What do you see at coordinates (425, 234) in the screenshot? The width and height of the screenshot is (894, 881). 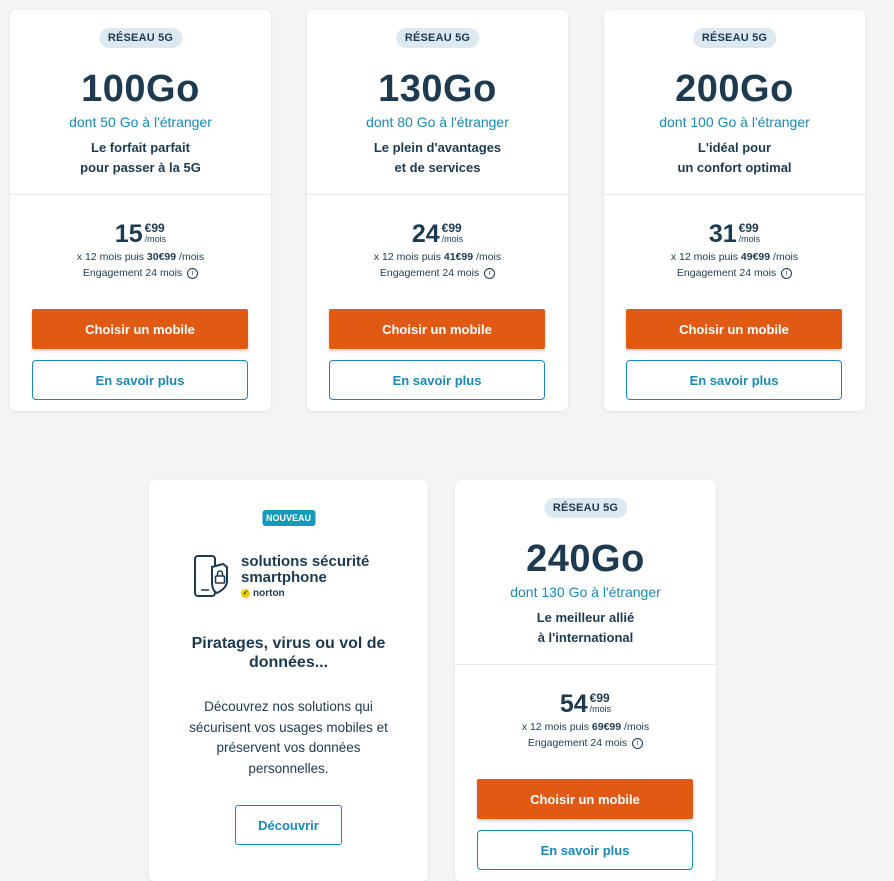 I see `price-euros: 24` at bounding box center [425, 234].